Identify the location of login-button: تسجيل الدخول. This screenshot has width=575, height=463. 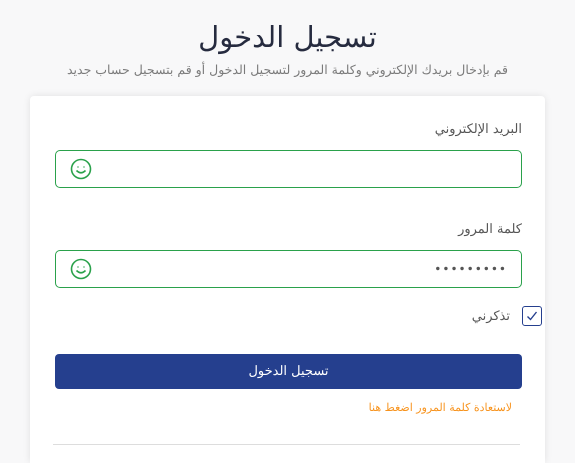
(288, 371).